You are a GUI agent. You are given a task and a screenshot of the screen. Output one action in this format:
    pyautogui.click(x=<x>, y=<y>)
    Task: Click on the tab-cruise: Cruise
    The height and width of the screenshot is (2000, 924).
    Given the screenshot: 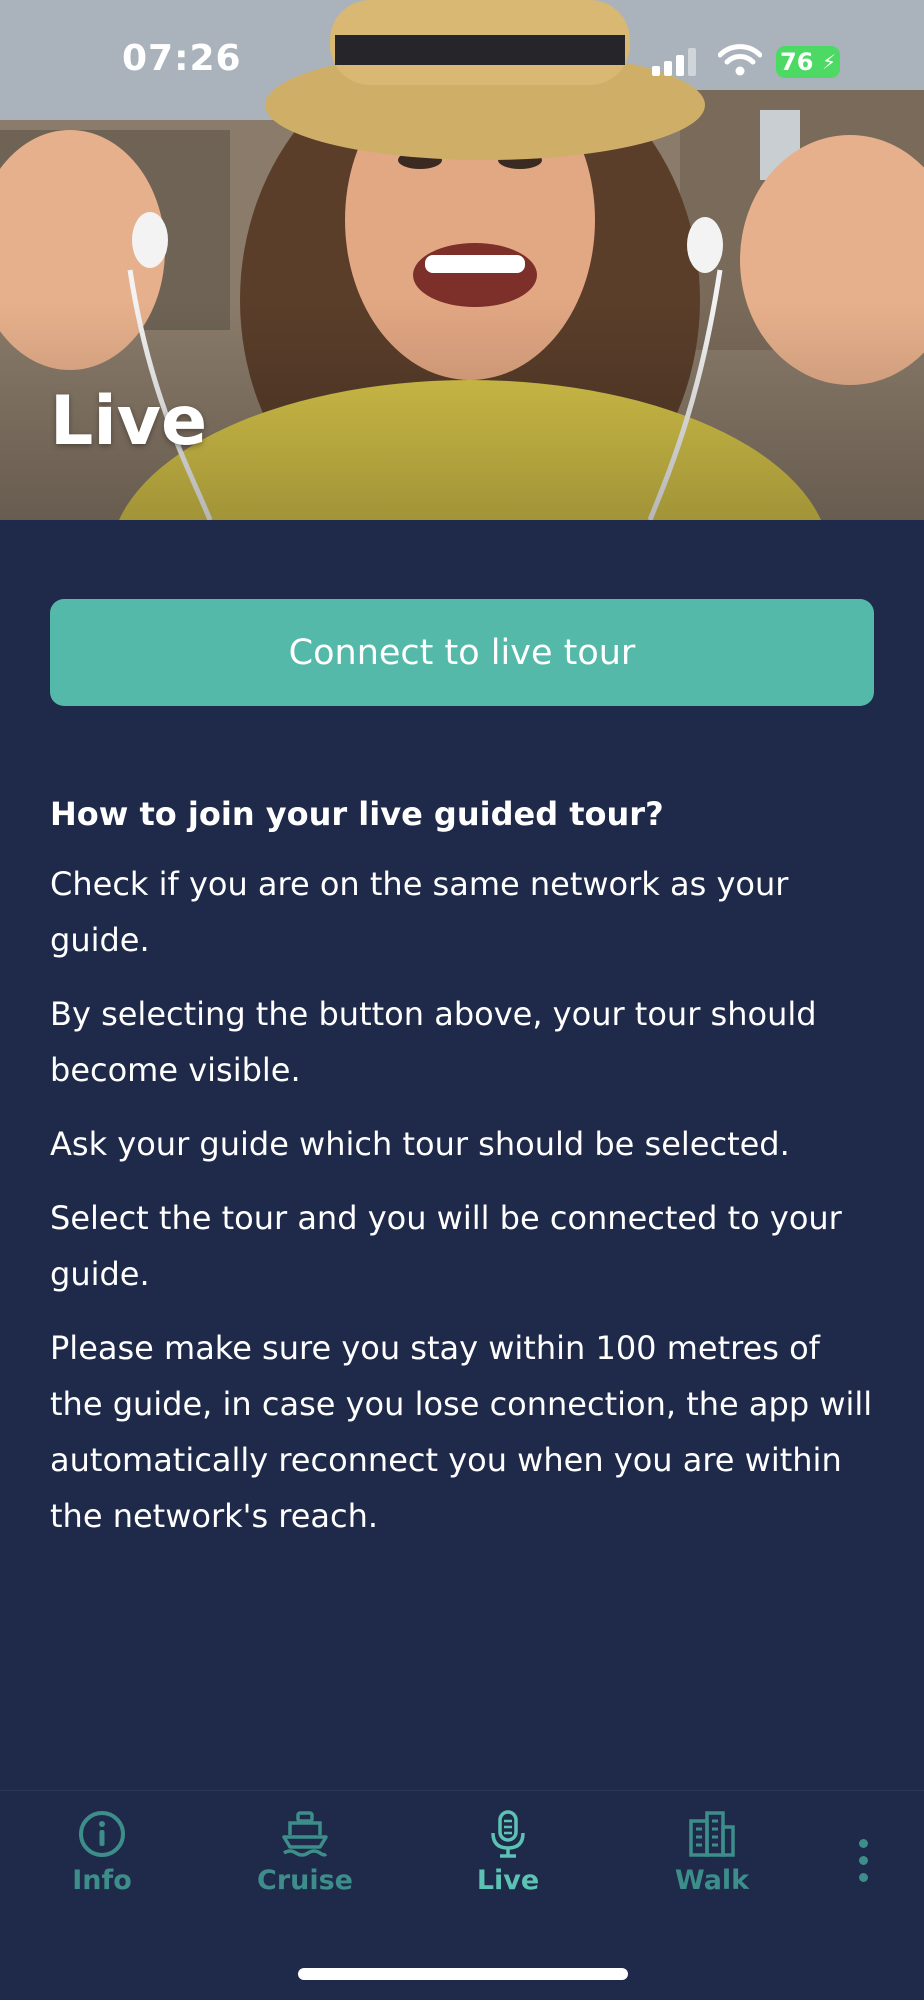 What is the action you would take?
    pyautogui.click(x=305, y=1859)
    